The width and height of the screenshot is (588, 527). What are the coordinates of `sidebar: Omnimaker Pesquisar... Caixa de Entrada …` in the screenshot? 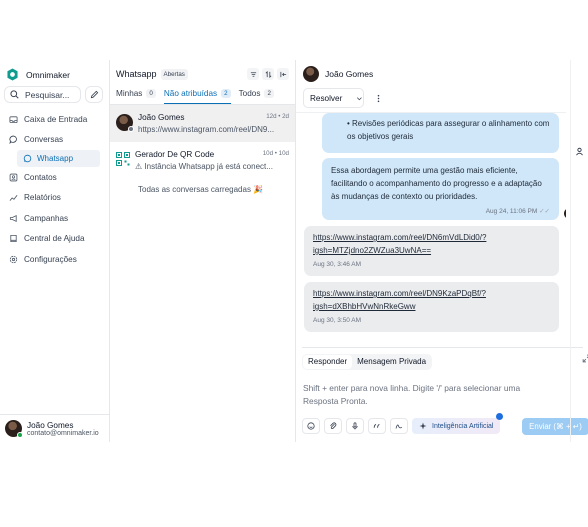 It's located at (55, 251).